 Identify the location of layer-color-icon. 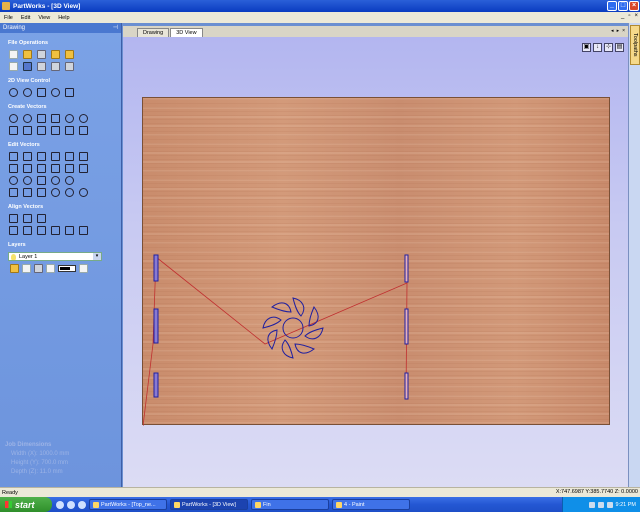
(50, 268).